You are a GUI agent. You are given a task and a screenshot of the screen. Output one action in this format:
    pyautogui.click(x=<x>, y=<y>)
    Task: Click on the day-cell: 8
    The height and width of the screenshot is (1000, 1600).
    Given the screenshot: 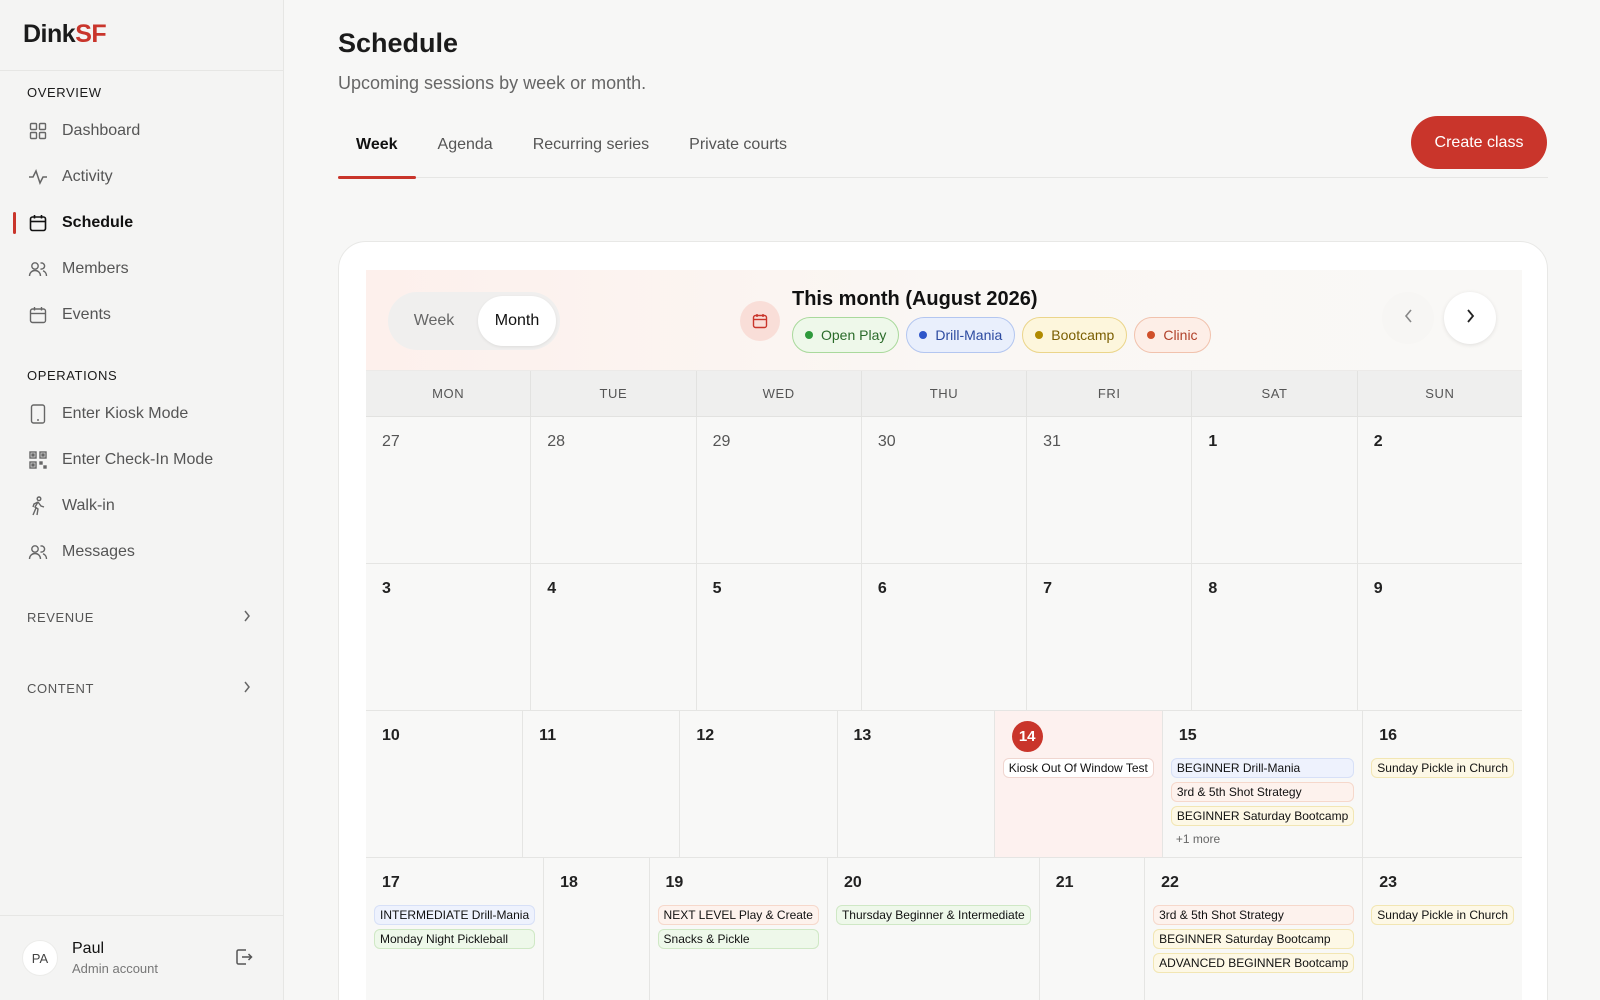 What is the action you would take?
    pyautogui.click(x=1275, y=637)
    